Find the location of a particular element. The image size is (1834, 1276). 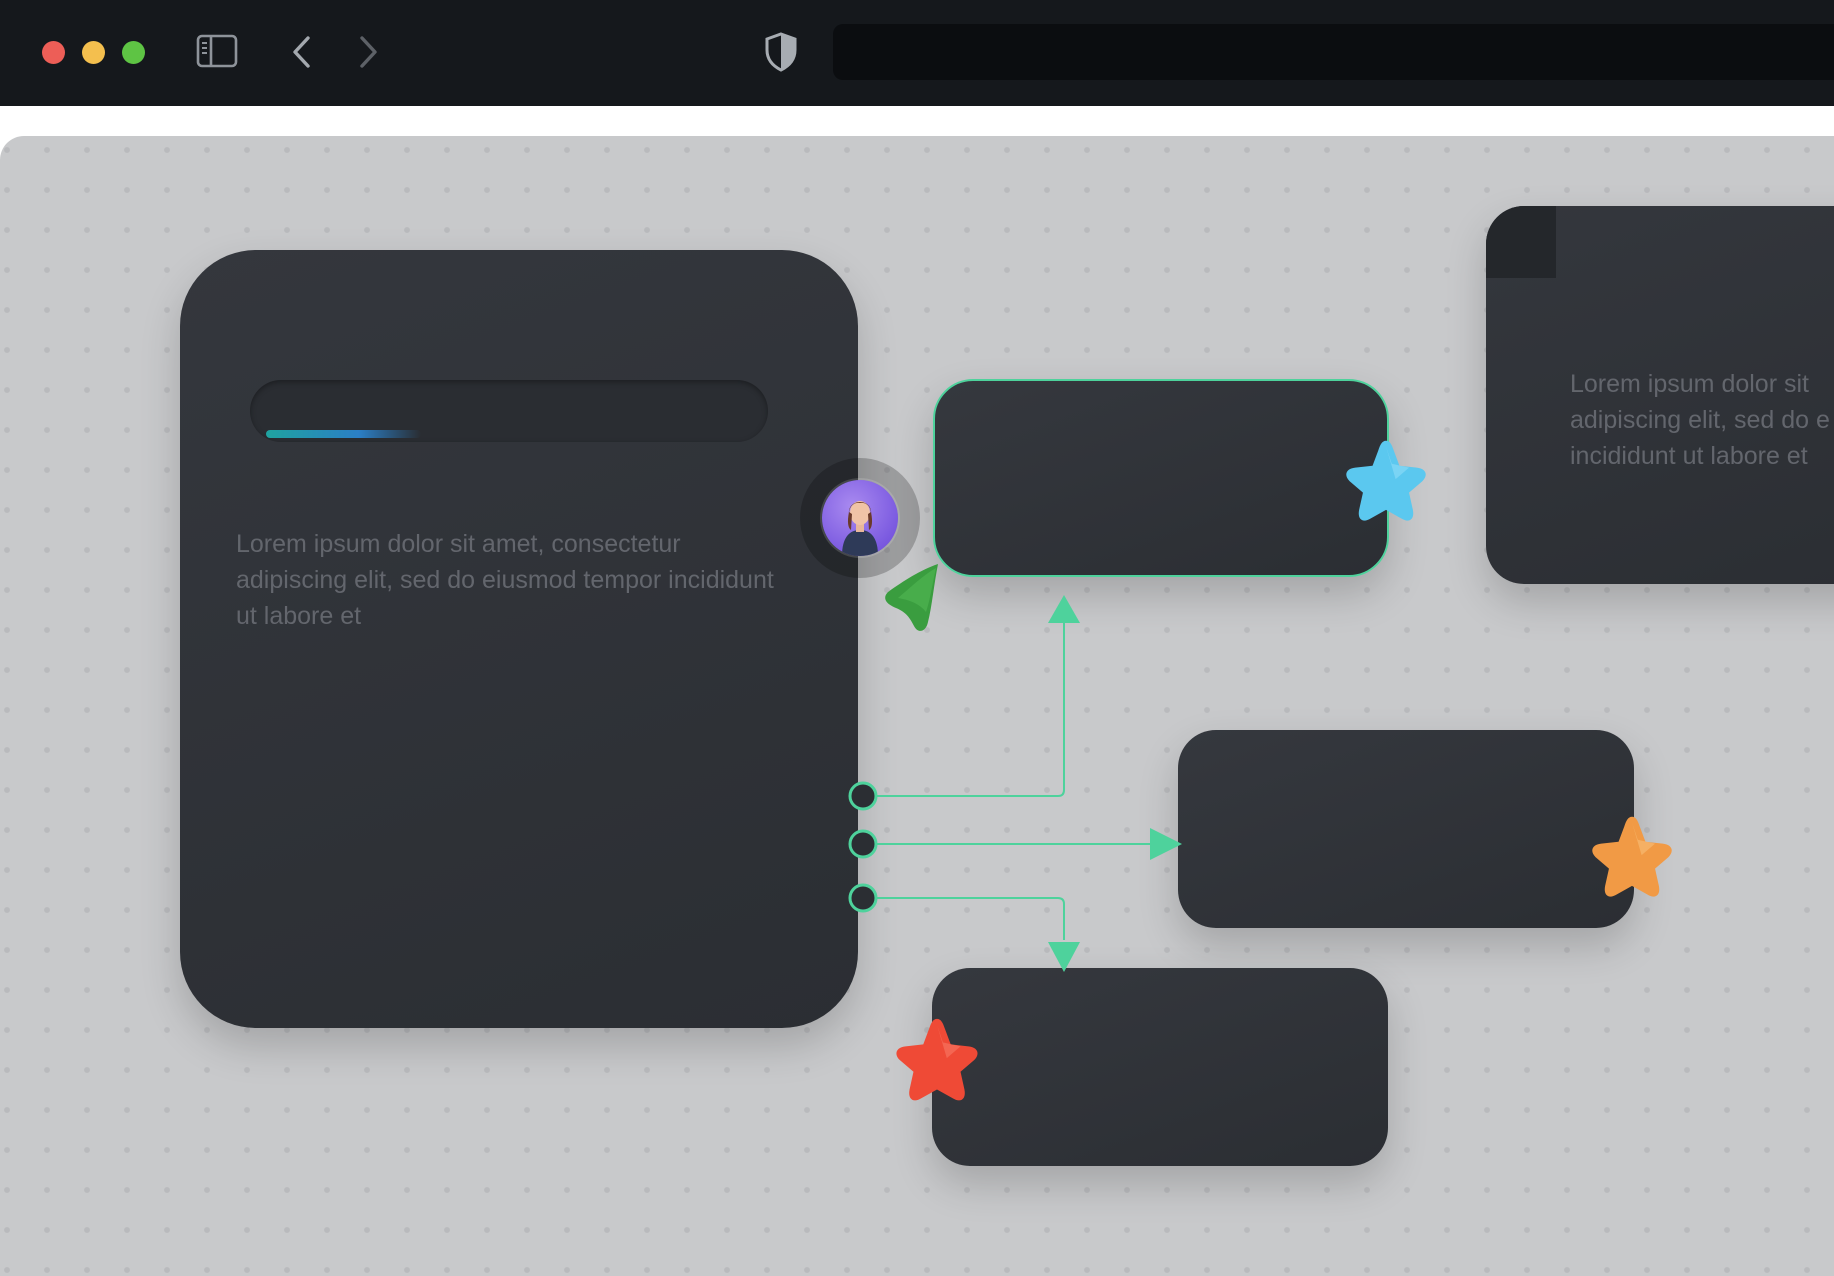

address-bar is located at coordinates (1333, 52).